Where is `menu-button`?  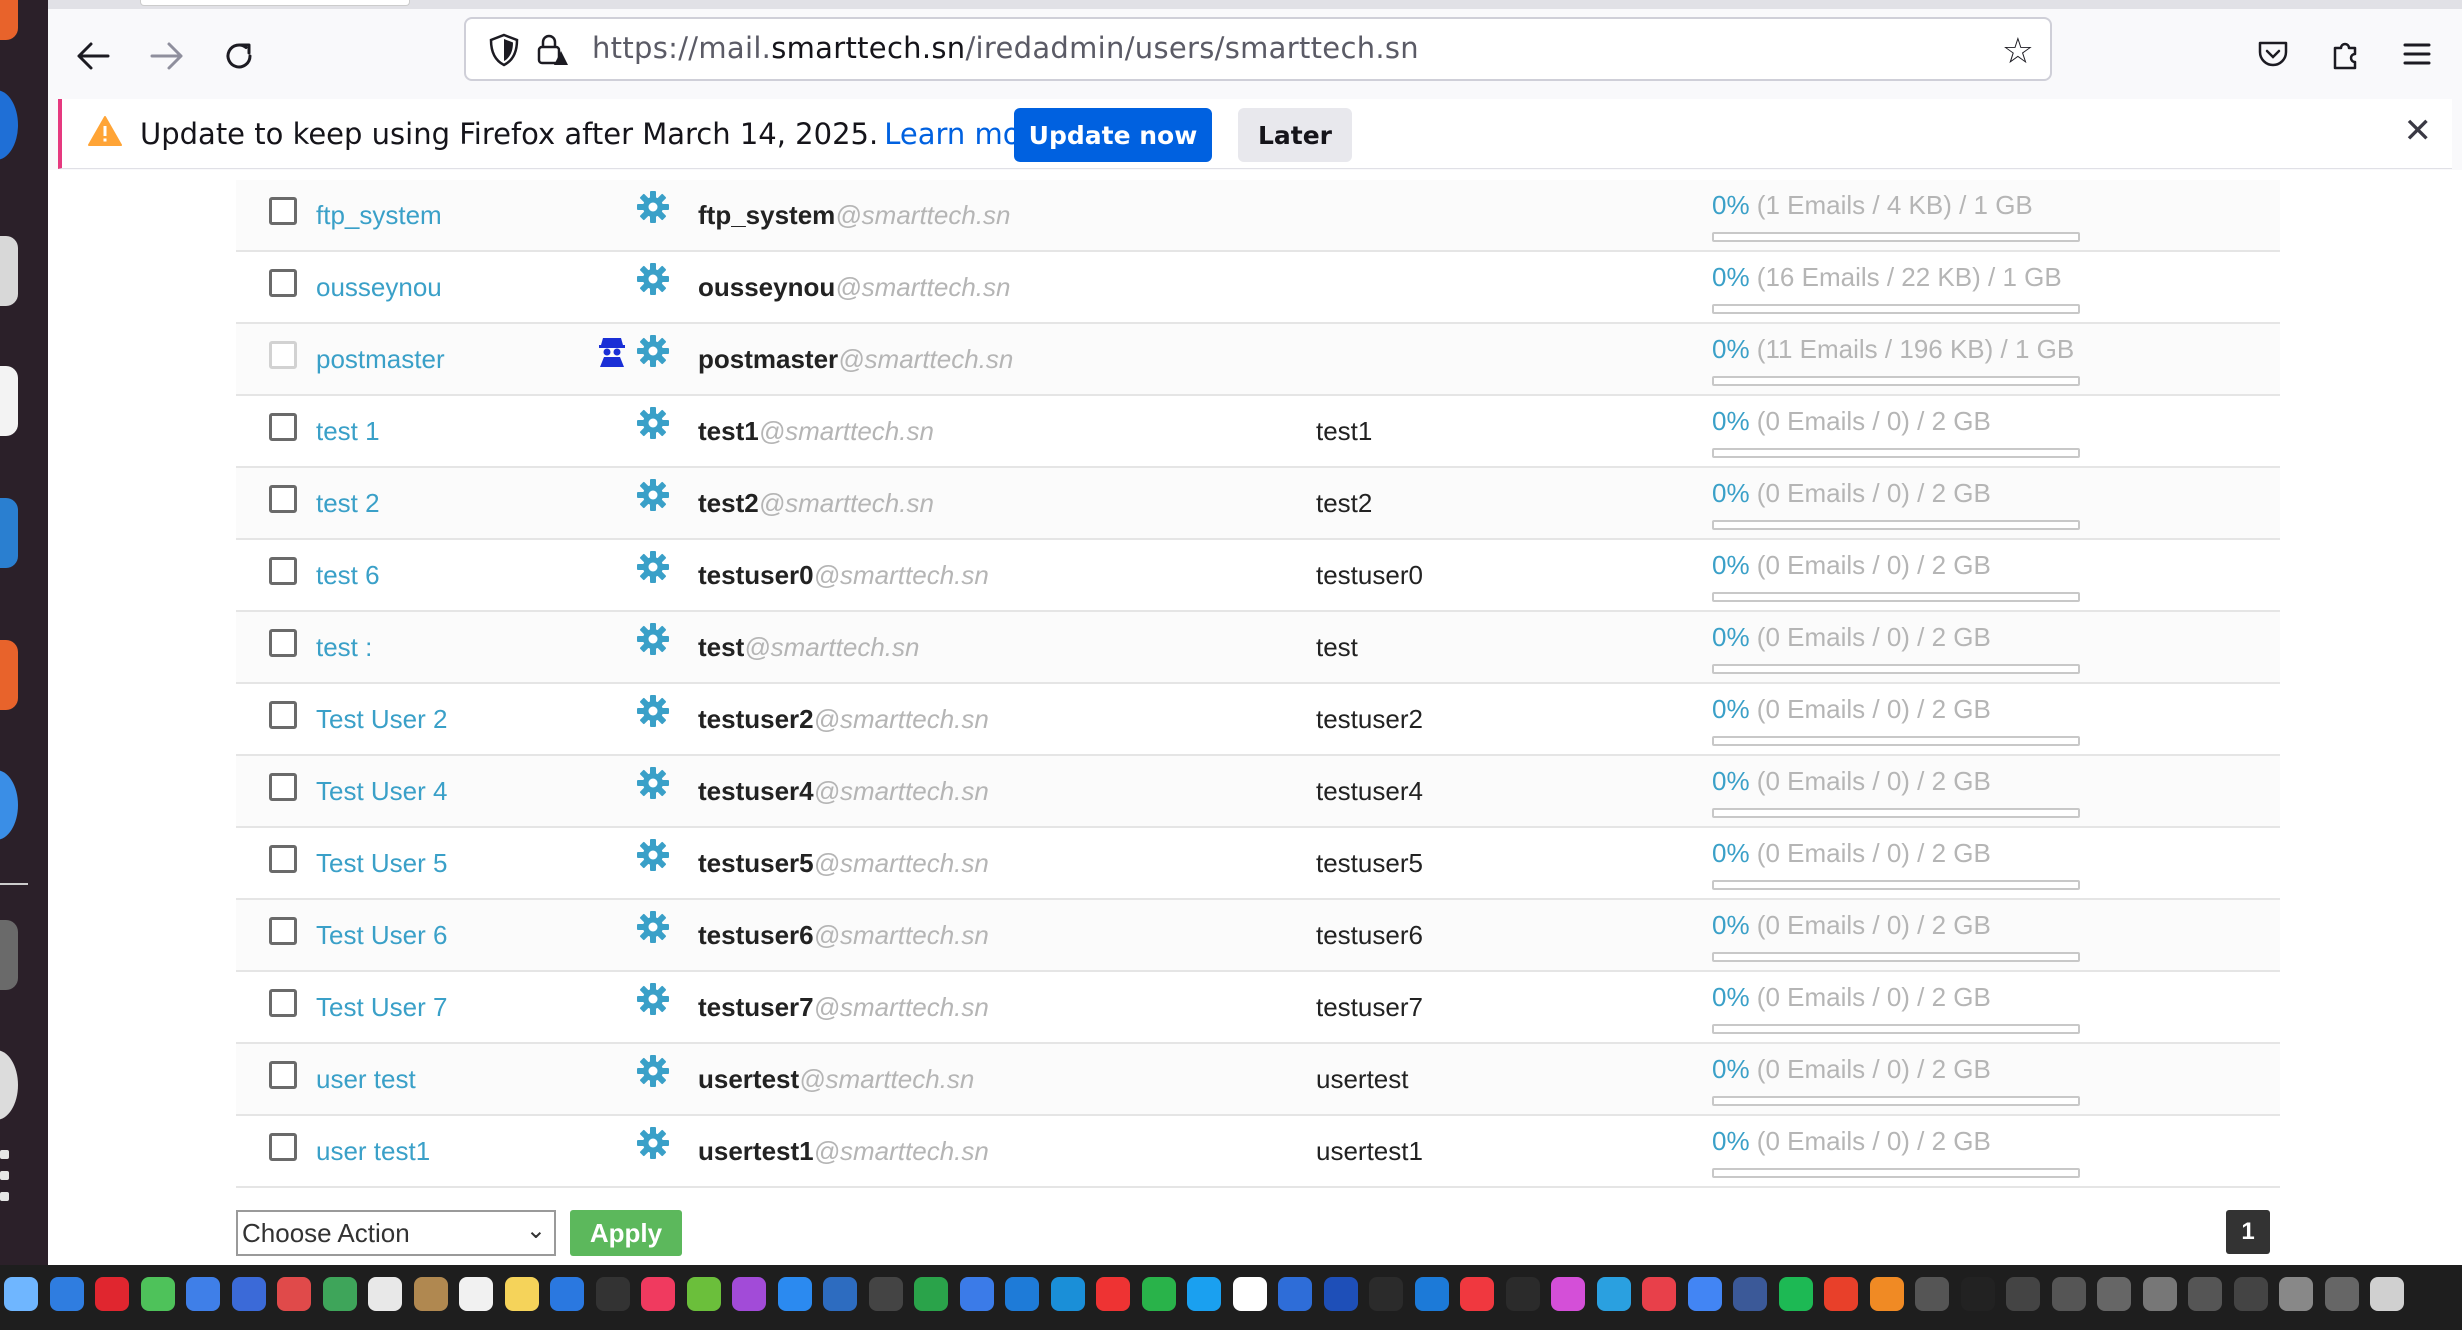 menu-button is located at coordinates (2417, 54).